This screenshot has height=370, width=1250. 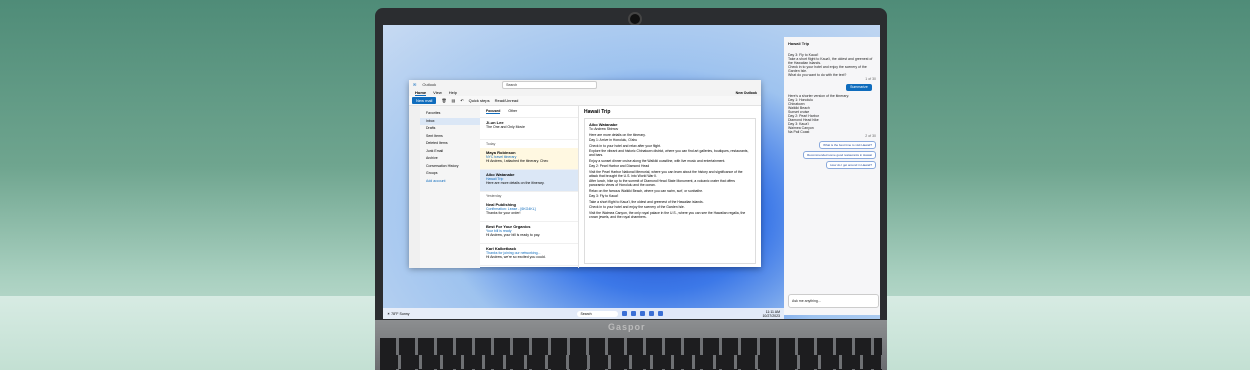 What do you see at coordinates (494, 196) in the screenshot?
I see `group-header: Yesterday` at bounding box center [494, 196].